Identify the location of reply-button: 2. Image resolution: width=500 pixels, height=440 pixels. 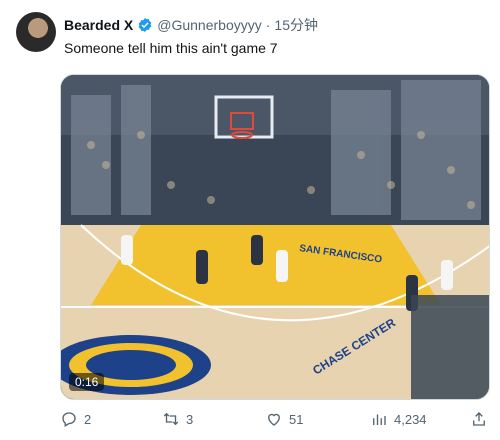
(75, 419).